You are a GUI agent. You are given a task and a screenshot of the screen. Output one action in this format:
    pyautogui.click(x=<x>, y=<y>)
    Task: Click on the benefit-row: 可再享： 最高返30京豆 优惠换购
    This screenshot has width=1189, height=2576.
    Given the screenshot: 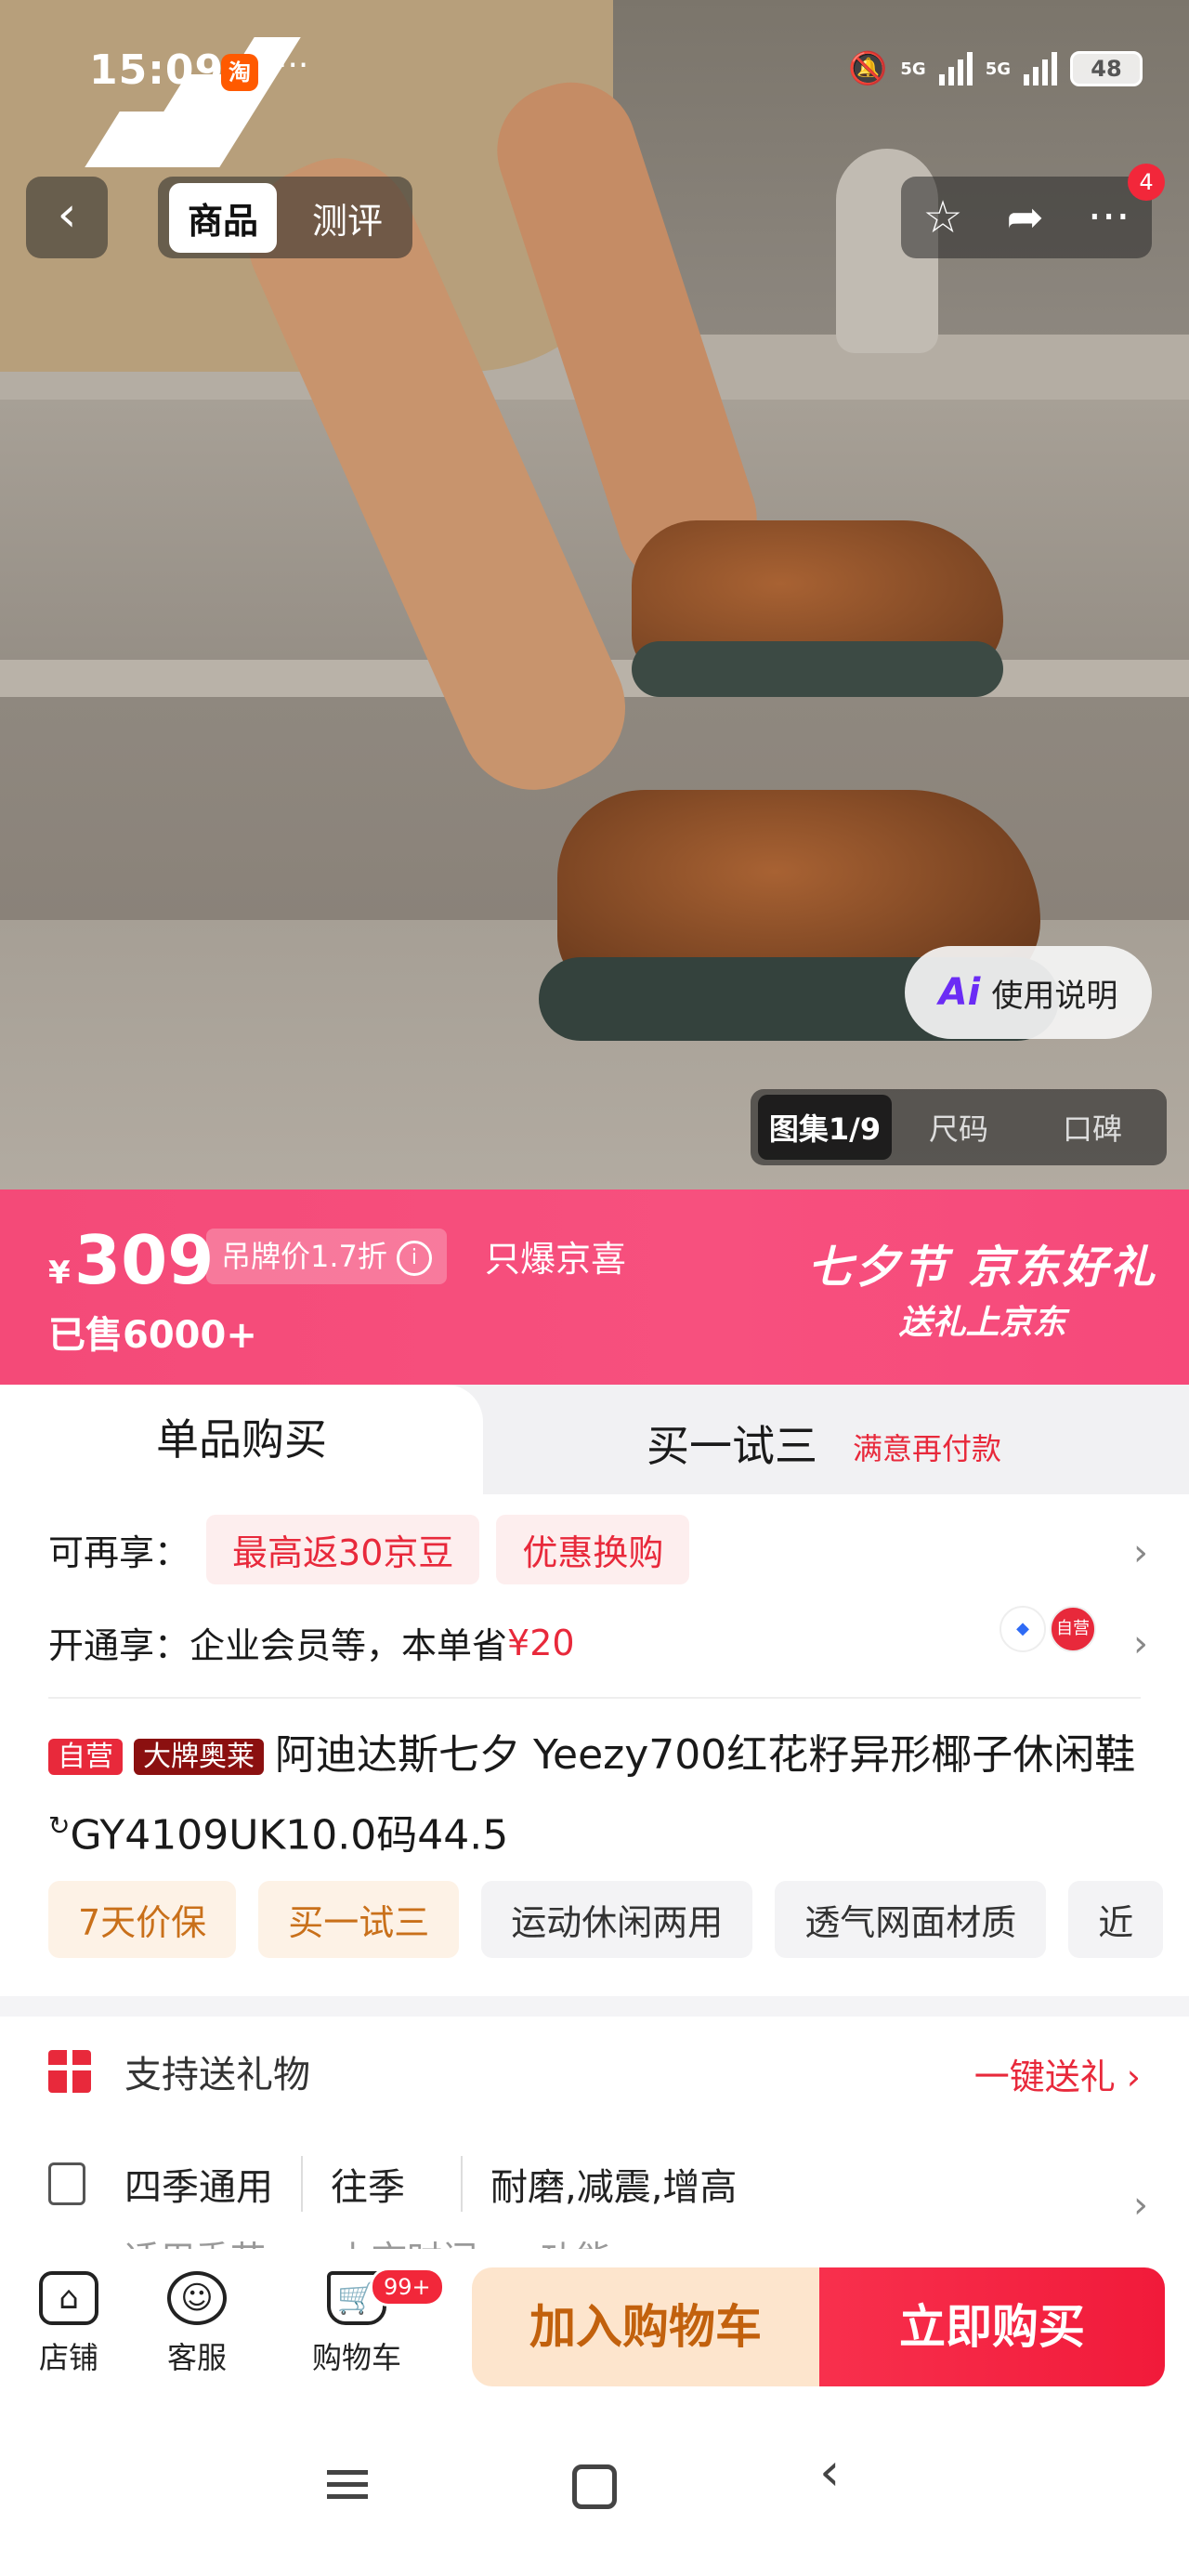 What is the action you would take?
    pyautogui.click(x=369, y=1549)
    